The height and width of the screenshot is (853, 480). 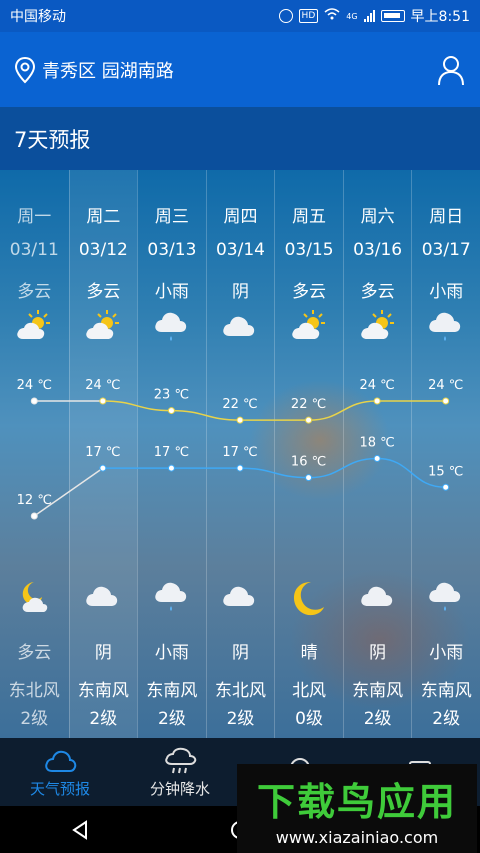 What do you see at coordinates (308, 16) in the screenshot?
I see `hd-badge: HD` at bounding box center [308, 16].